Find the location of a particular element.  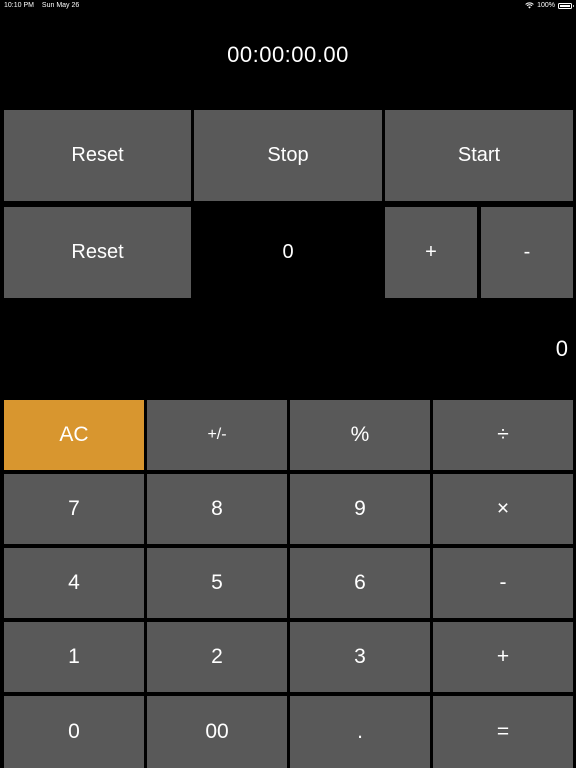

plus-button: + is located at coordinates (503, 657).